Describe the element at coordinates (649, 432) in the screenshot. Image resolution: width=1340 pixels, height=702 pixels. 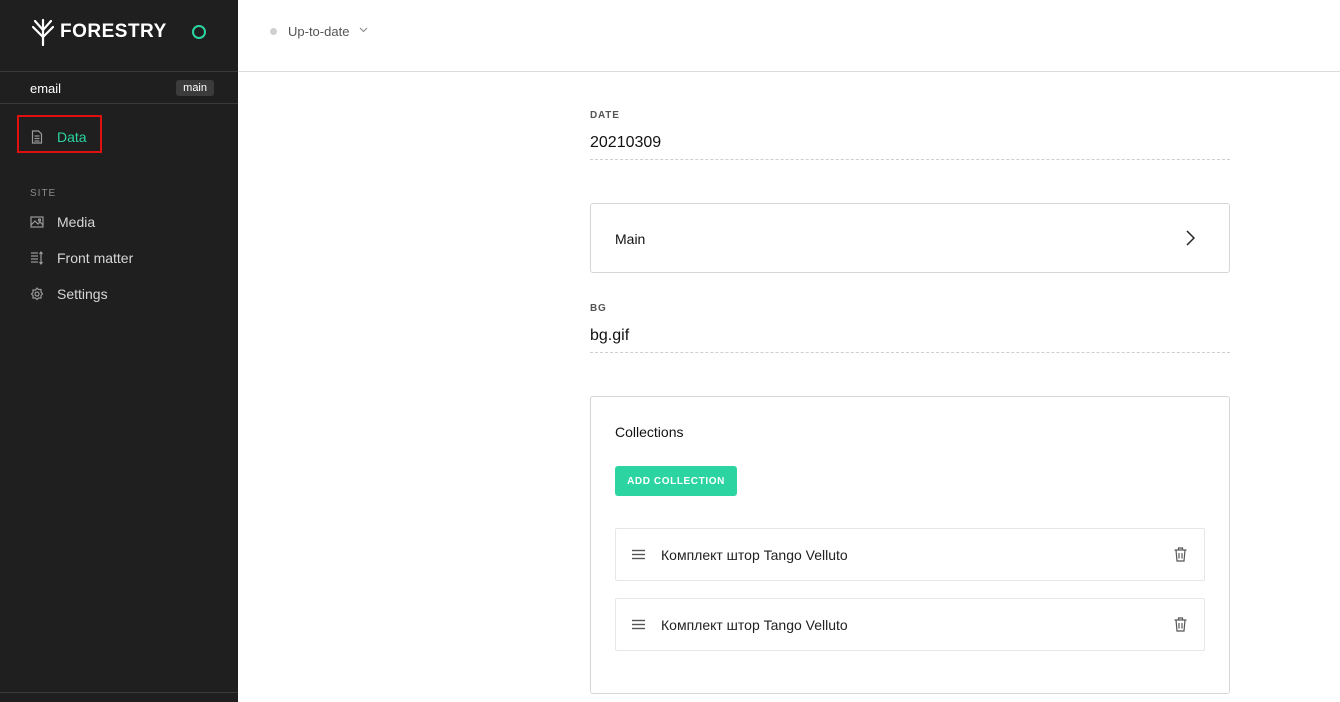
I see `collections-title: Collections` at that location.